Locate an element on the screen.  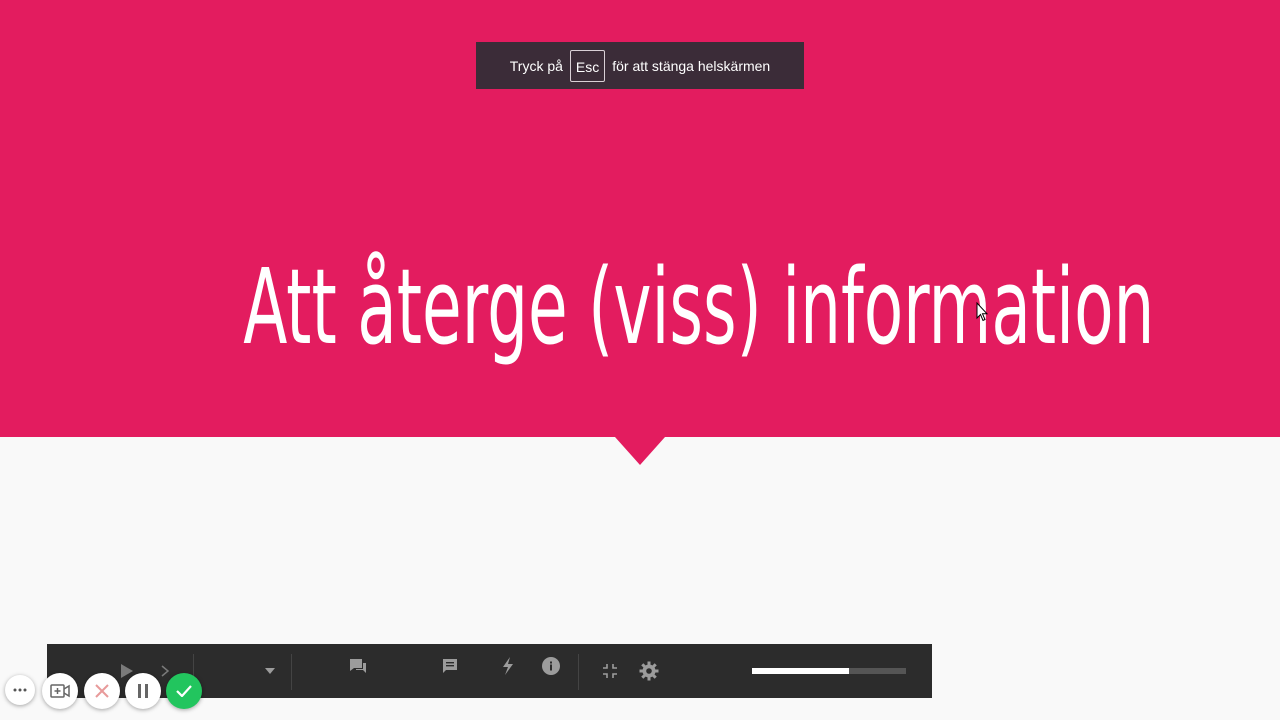
exit-fullscreen-icon is located at coordinates (610, 671).